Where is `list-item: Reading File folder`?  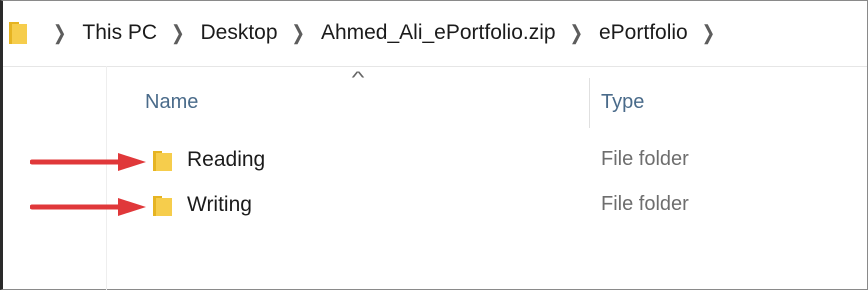
list-item: Reading File folder is located at coordinates (430, 162).